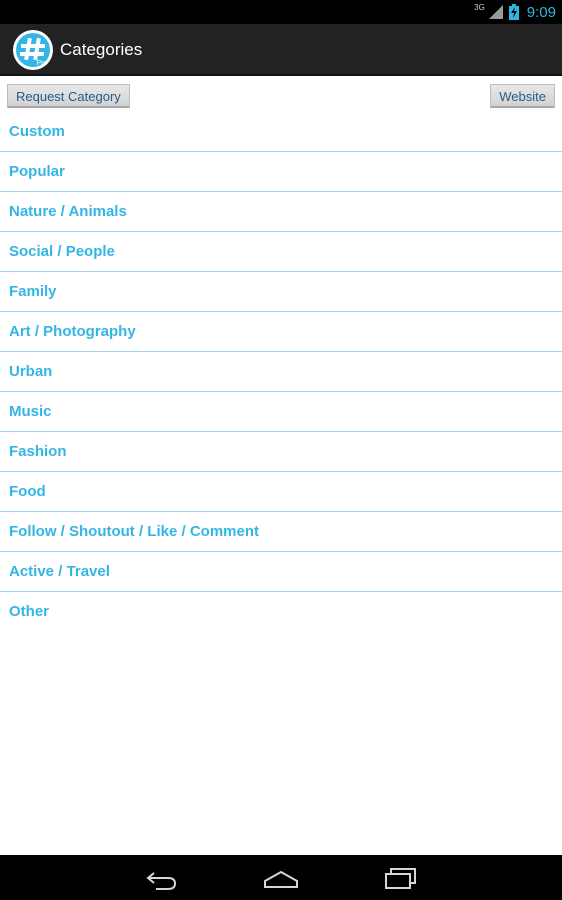 The height and width of the screenshot is (900, 562). I want to click on navigation-bar, so click(281, 877).